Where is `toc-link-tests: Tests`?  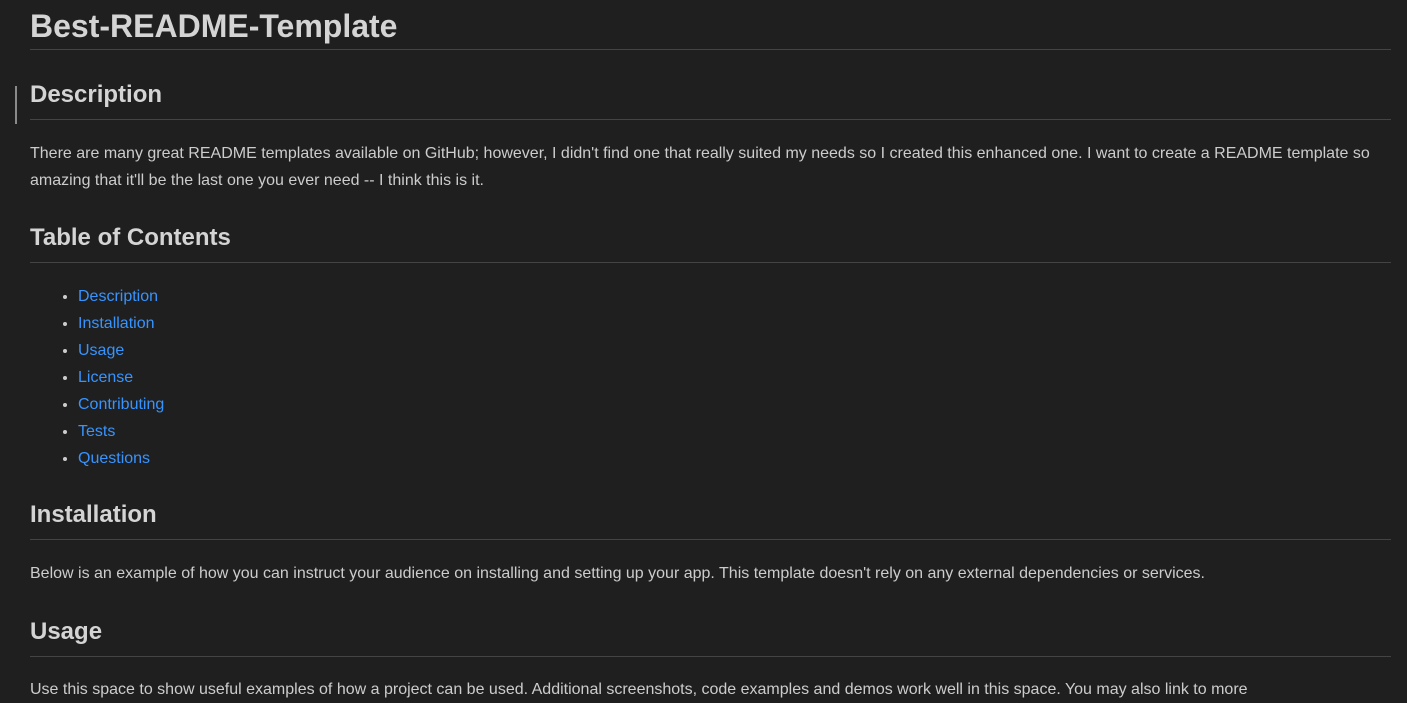 toc-link-tests: Tests is located at coordinates (96, 431).